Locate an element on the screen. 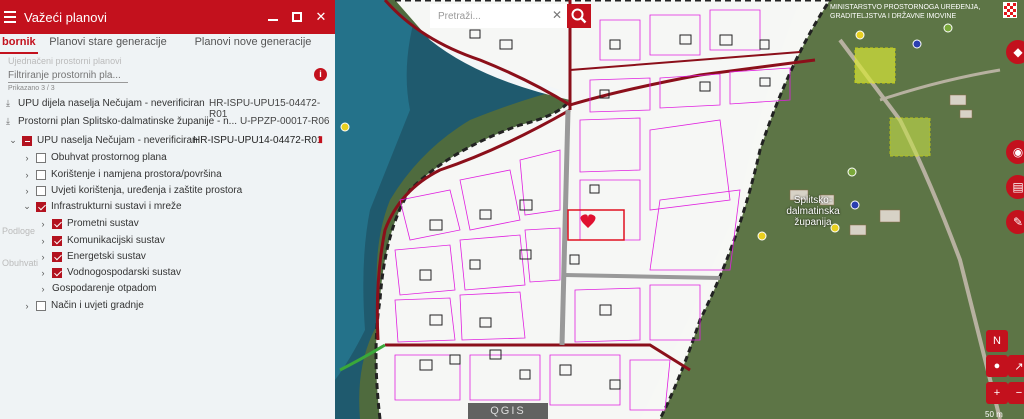 This screenshot has height=419, width=1024. ghost-label: Obuhvati is located at coordinates (20, 263).